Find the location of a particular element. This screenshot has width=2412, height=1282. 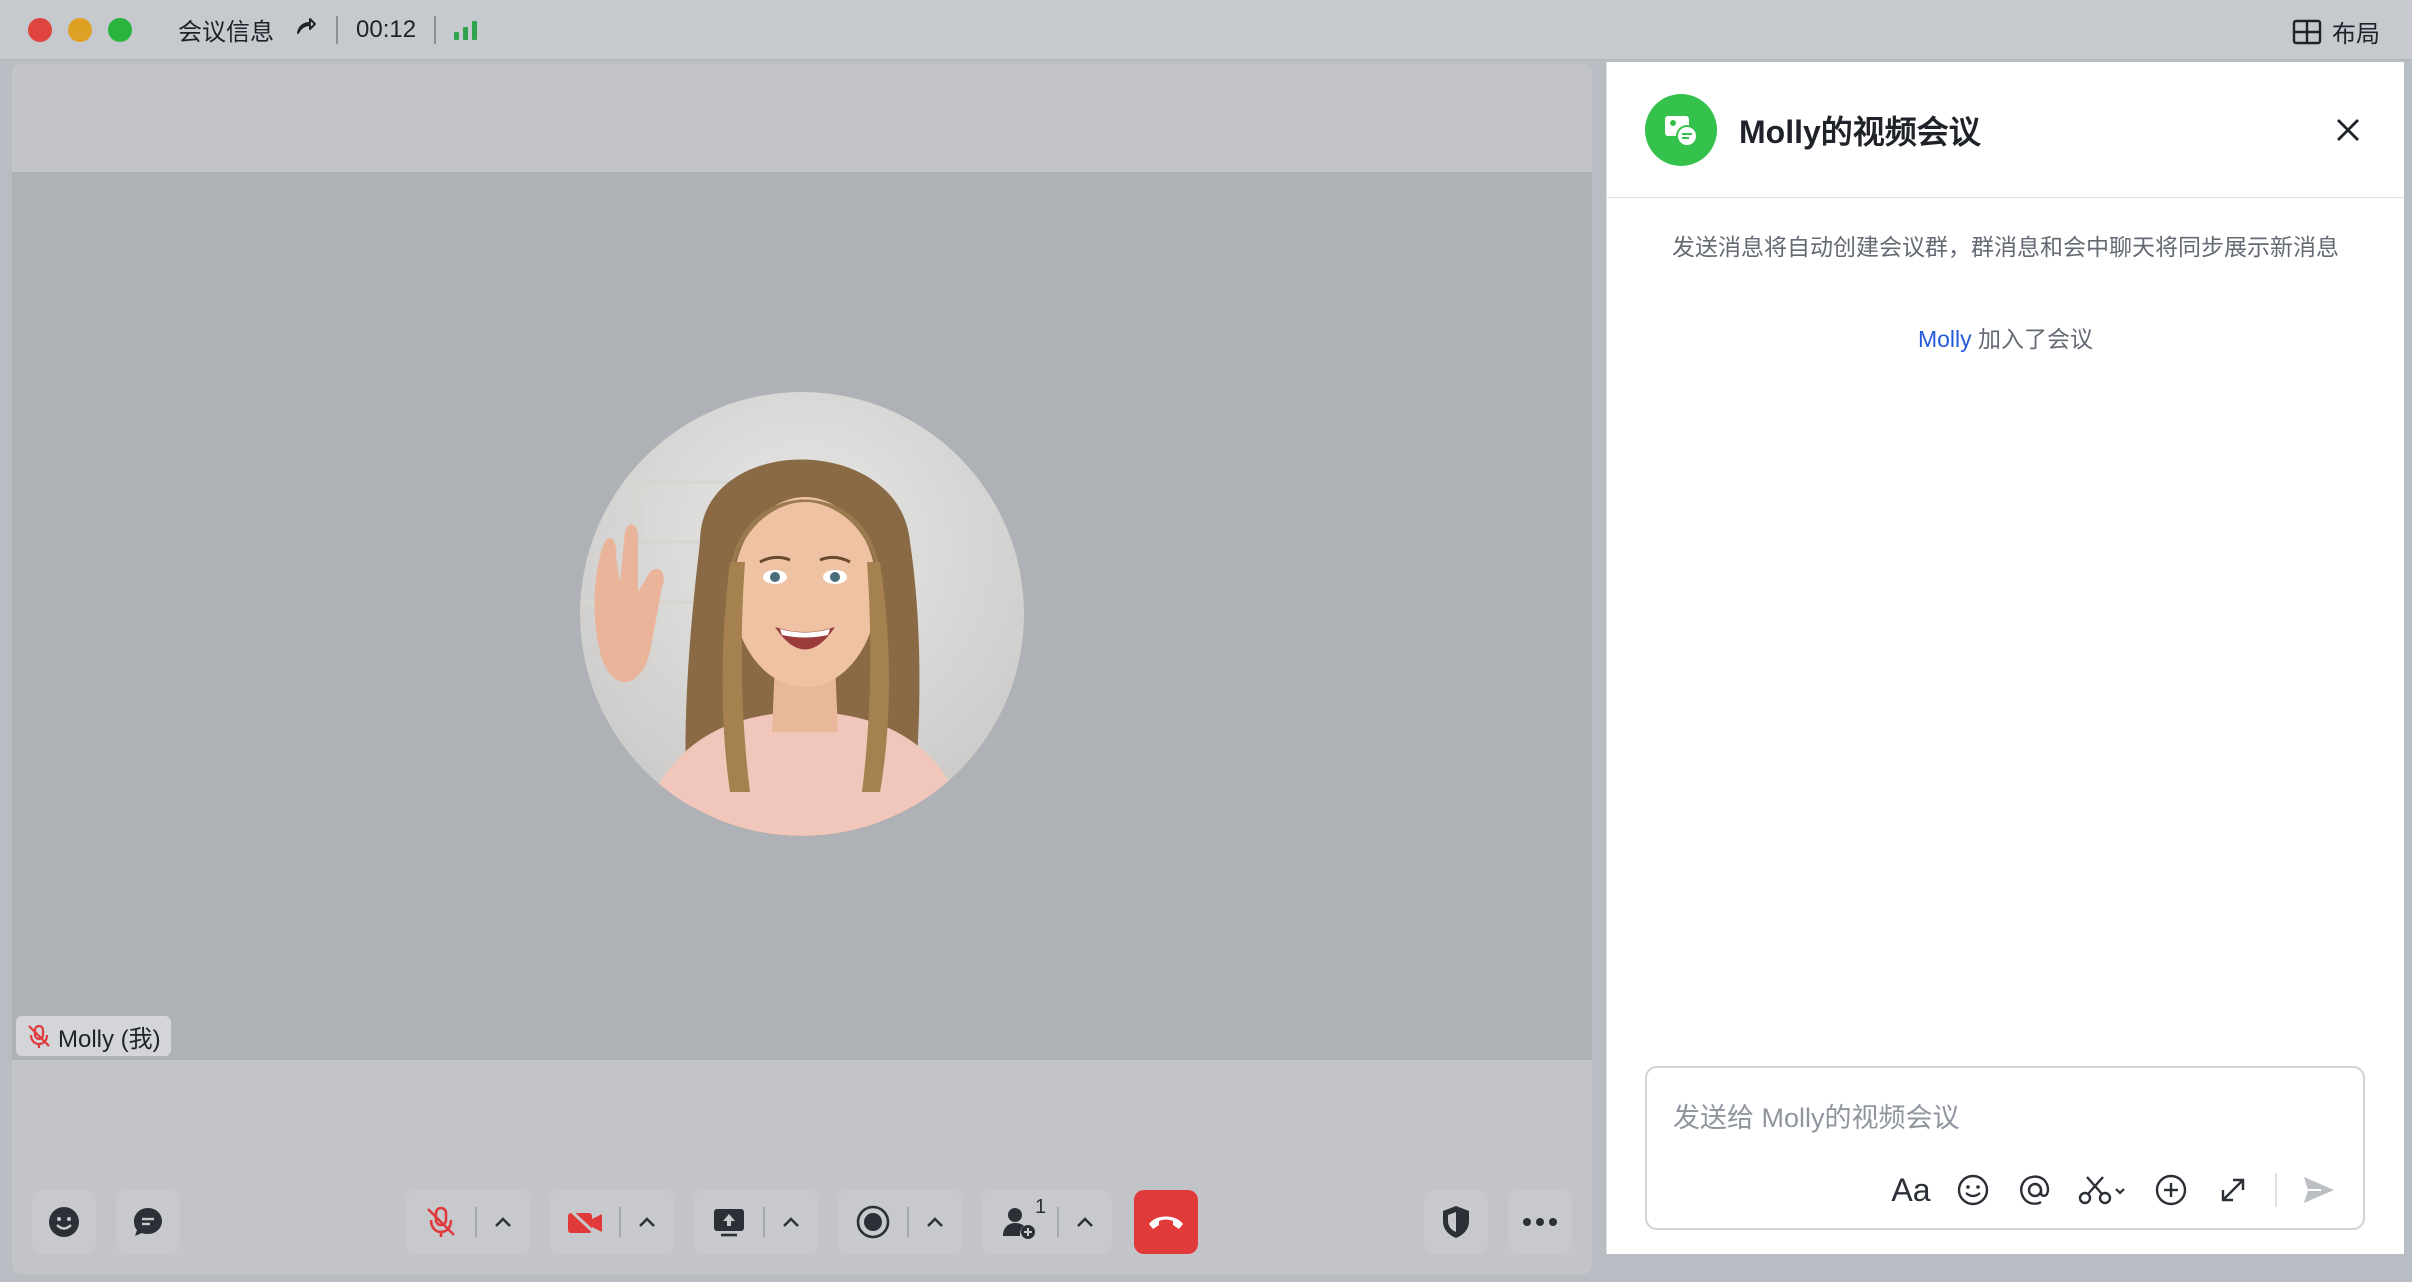

record-button is located at coordinates (873, 1222).